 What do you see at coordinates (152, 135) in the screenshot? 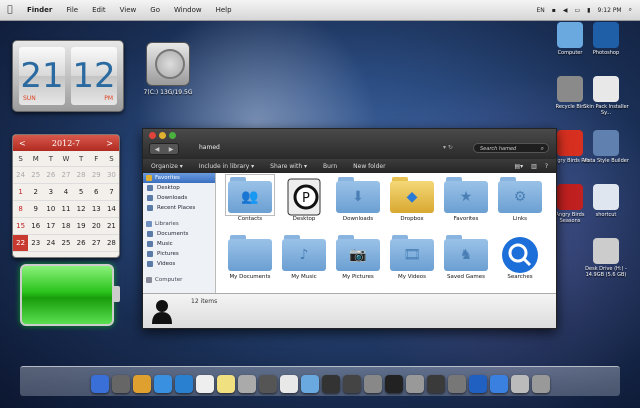
I see `close-button` at bounding box center [152, 135].